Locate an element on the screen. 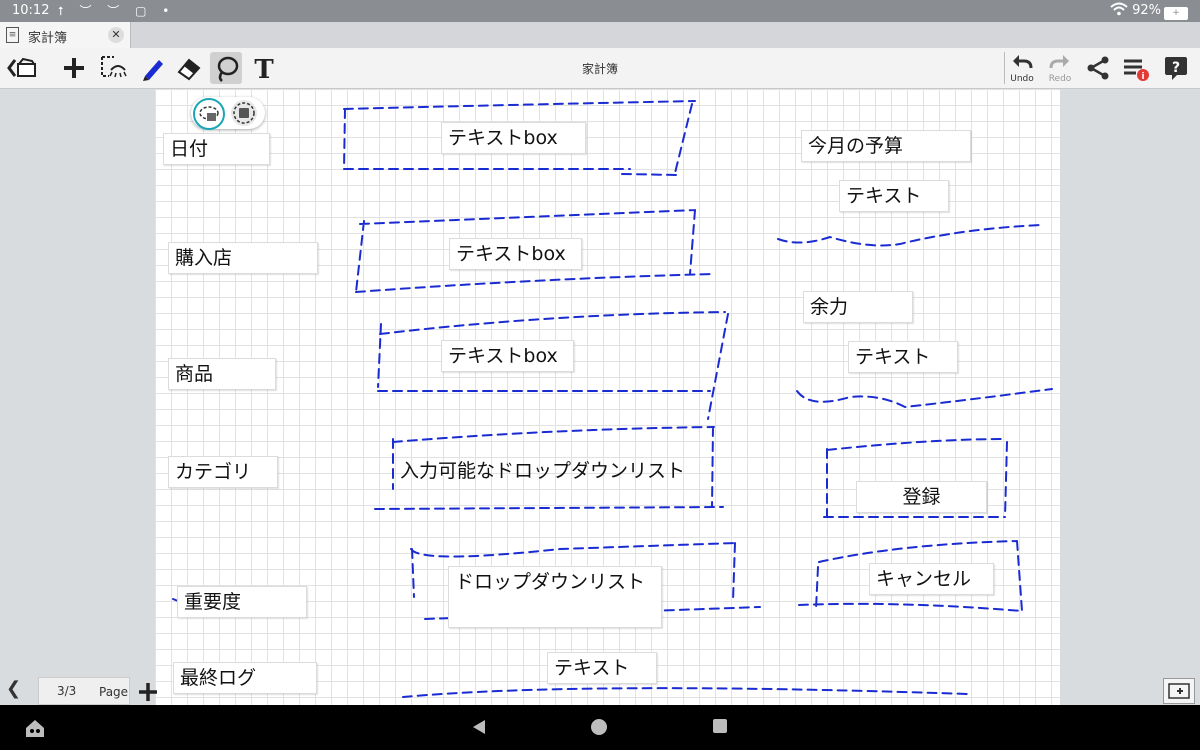 The width and height of the screenshot is (1200, 750). pen-tool-button is located at coordinates (153, 68).